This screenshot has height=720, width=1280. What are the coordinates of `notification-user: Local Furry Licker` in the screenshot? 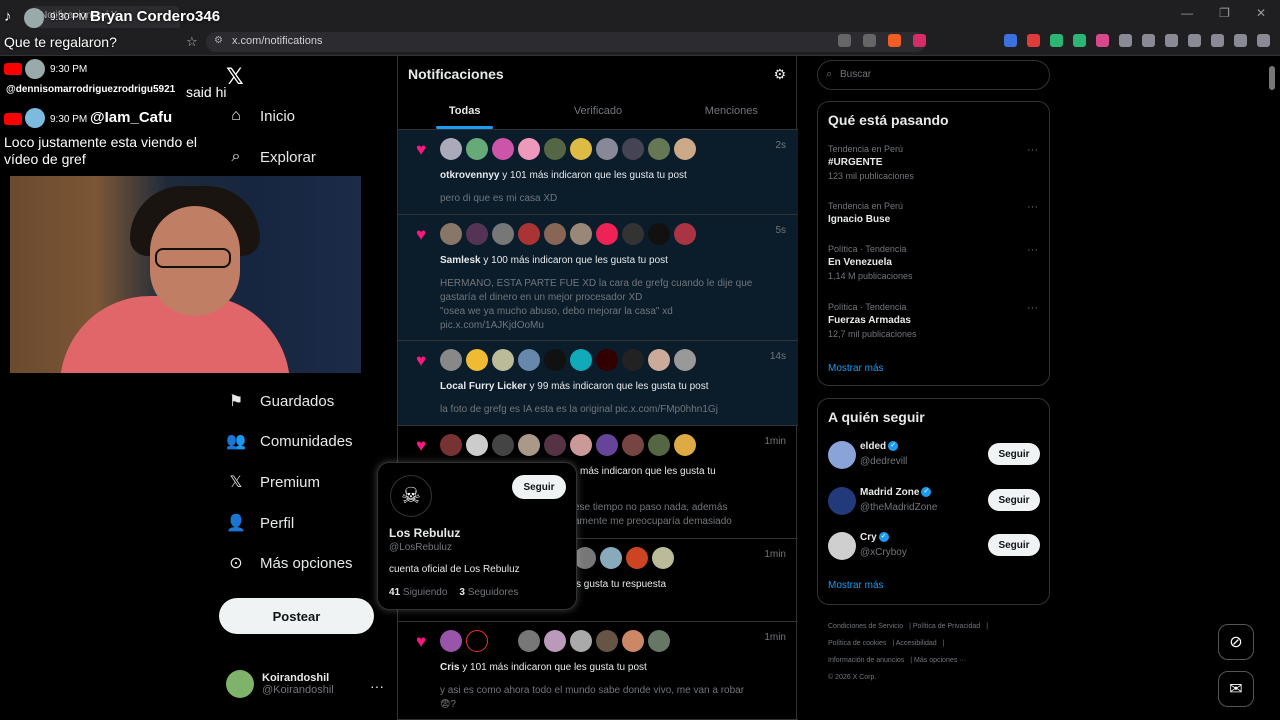 It's located at (483, 386).